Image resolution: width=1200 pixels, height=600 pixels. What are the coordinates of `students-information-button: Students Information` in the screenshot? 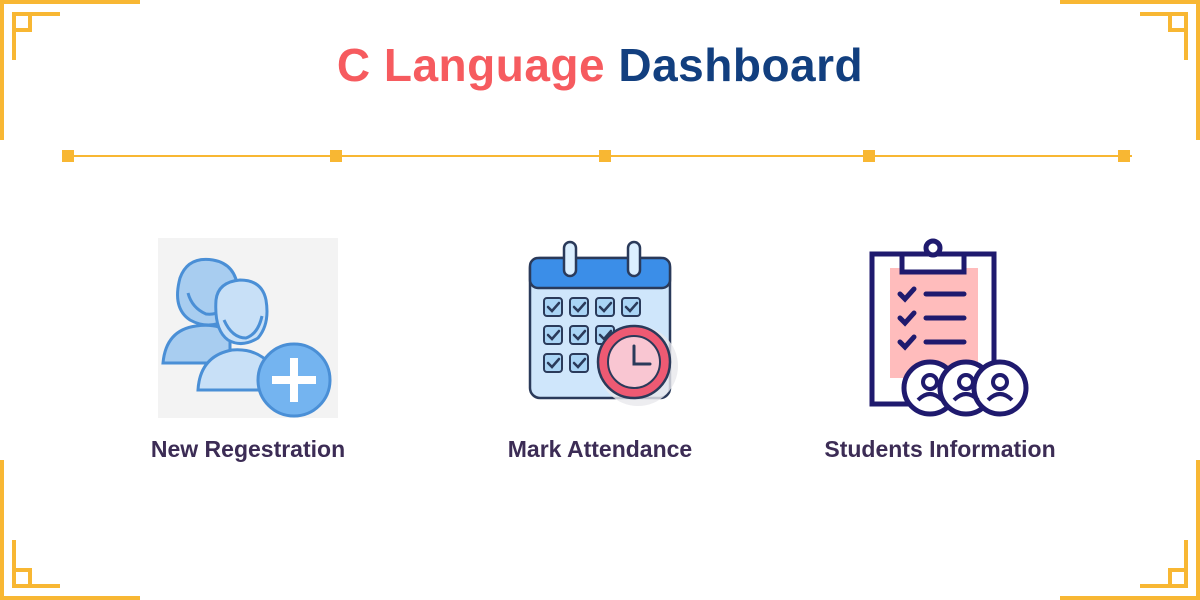 It's located at (940, 350).